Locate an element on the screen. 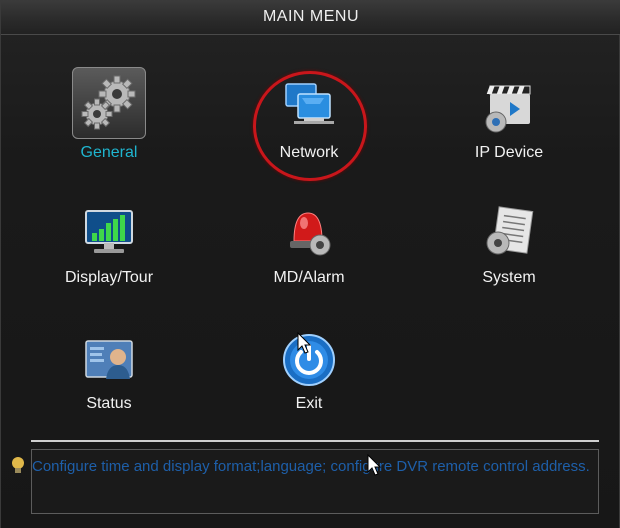 The image size is (620, 528). menu-item-exit: Exit is located at coordinates (309, 372).